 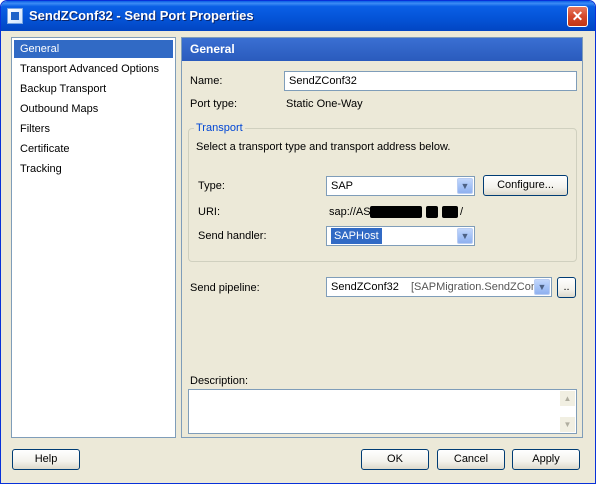 I want to click on send-pipeline-label: Send pipeline:, so click(x=225, y=288).